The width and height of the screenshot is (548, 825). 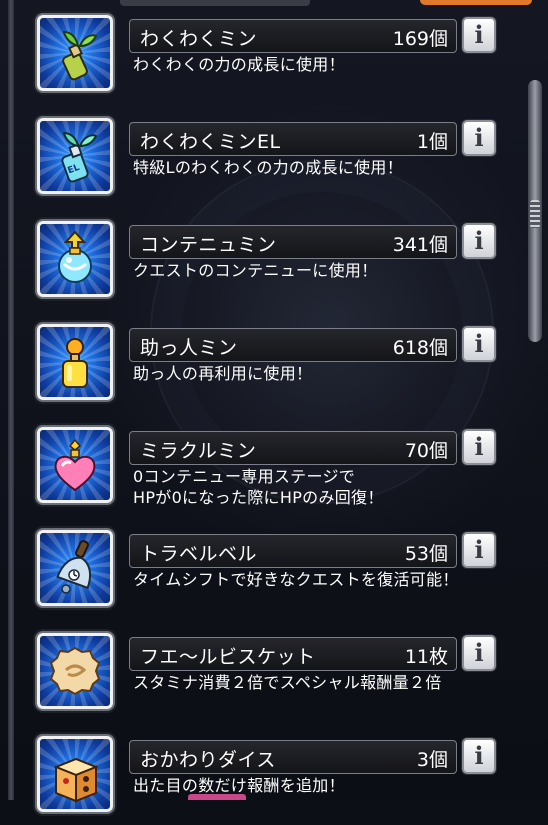 I want to click on bottom-tab-edge, so click(x=217, y=797).